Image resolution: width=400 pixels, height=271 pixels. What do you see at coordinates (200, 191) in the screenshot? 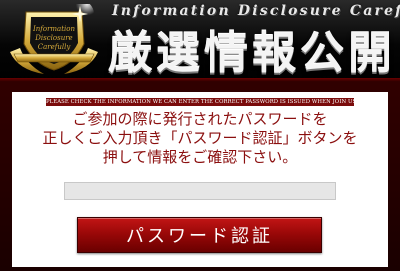
I see `password-input` at bounding box center [200, 191].